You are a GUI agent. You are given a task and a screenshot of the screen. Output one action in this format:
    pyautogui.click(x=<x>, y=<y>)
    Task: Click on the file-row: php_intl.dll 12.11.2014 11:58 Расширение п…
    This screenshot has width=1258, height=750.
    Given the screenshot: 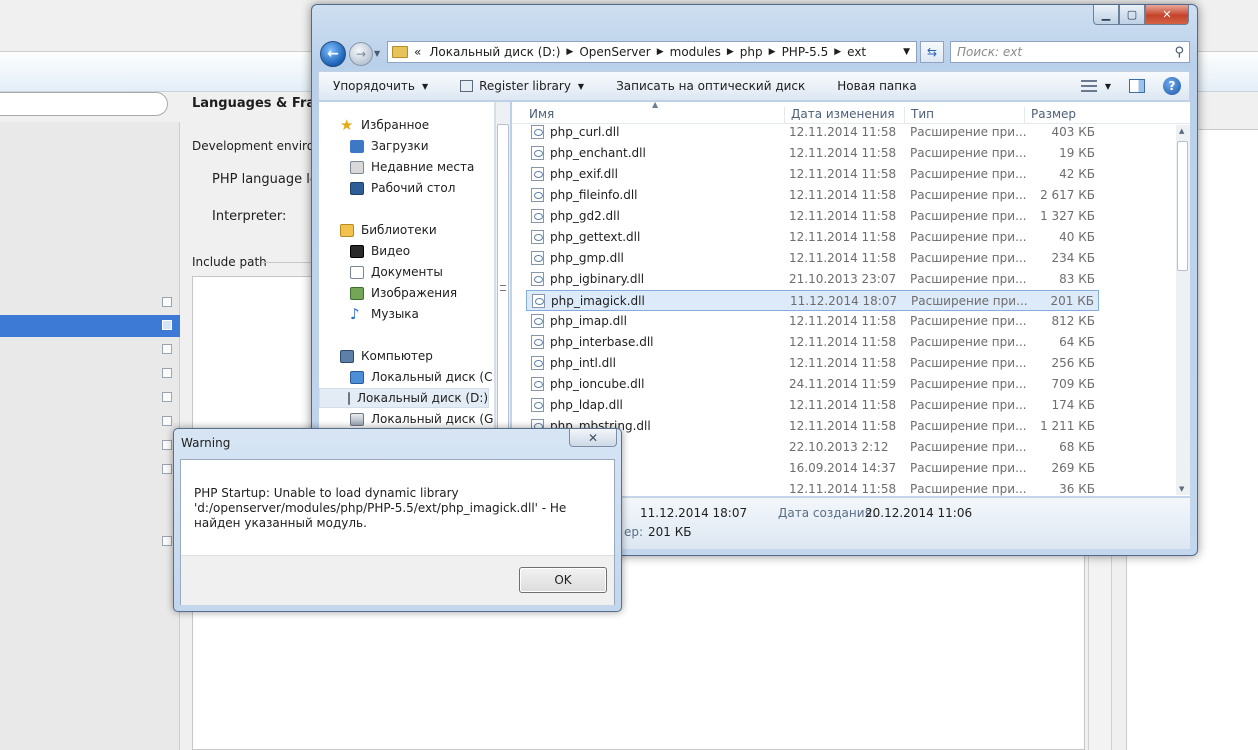 What is the action you would take?
    pyautogui.click(x=812, y=363)
    